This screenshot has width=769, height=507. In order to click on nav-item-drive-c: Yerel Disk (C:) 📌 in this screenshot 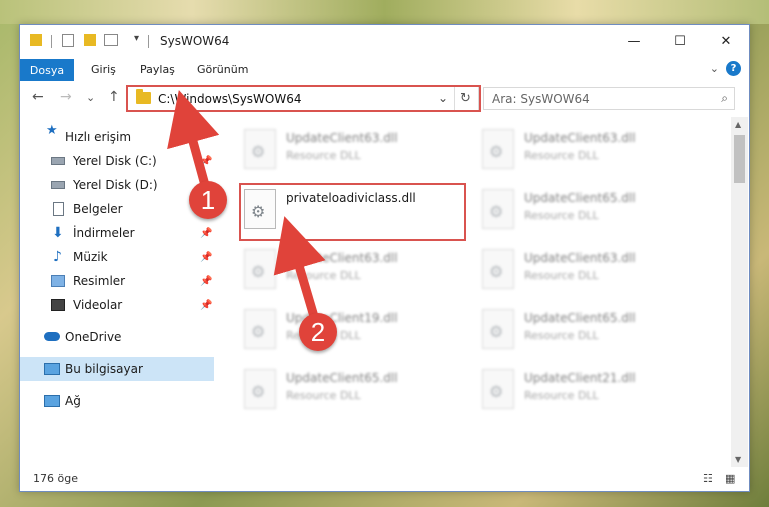, I will do `click(117, 161)`.